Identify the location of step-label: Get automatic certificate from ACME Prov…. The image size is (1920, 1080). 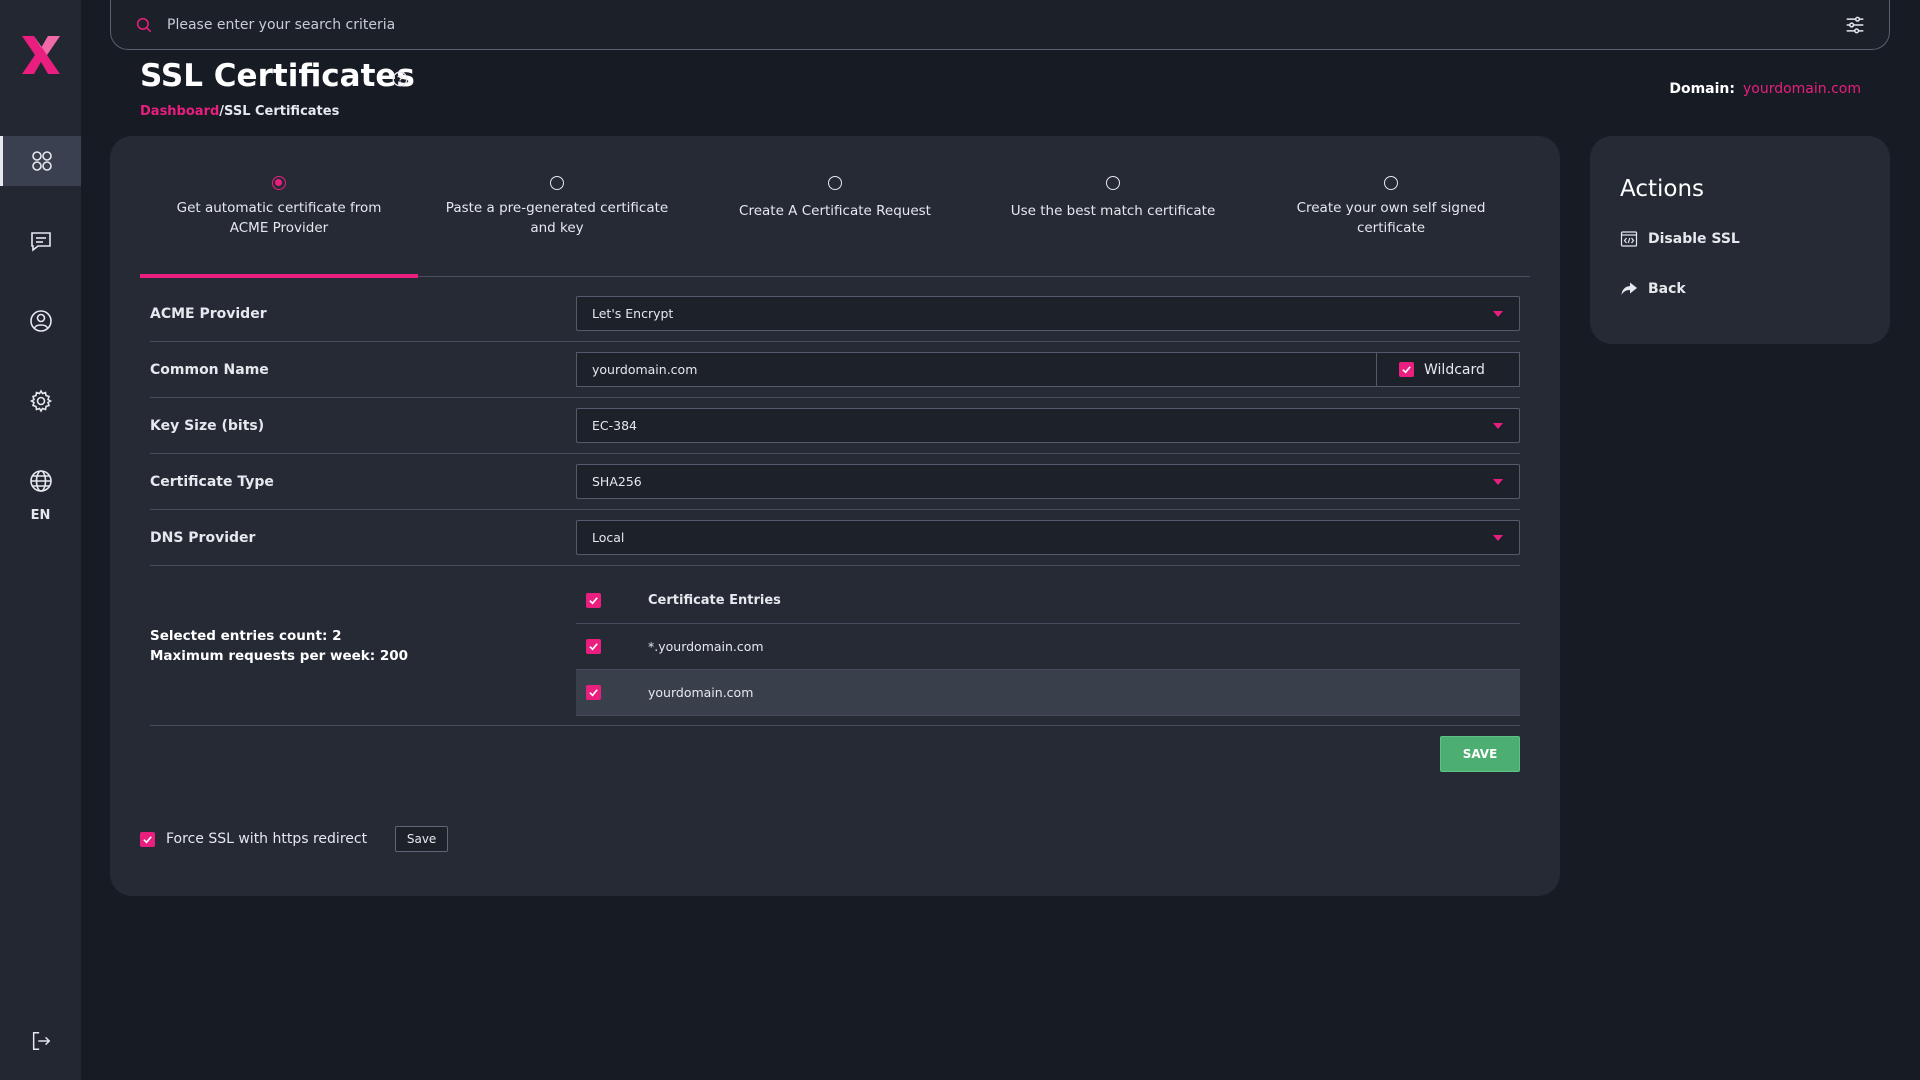
(279, 218).